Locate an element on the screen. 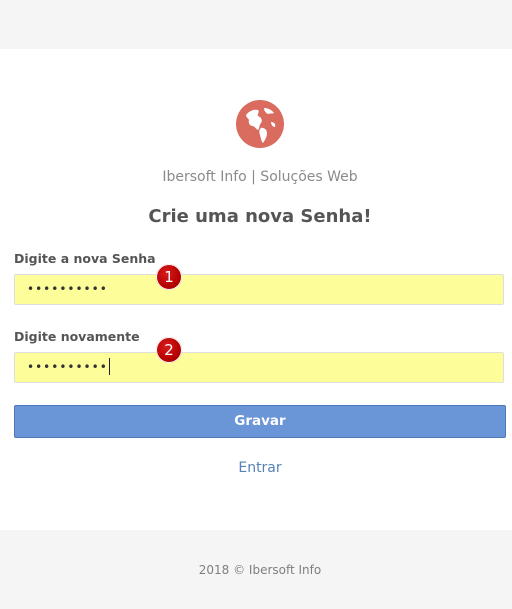  step-2-badge: 2 is located at coordinates (169, 350).